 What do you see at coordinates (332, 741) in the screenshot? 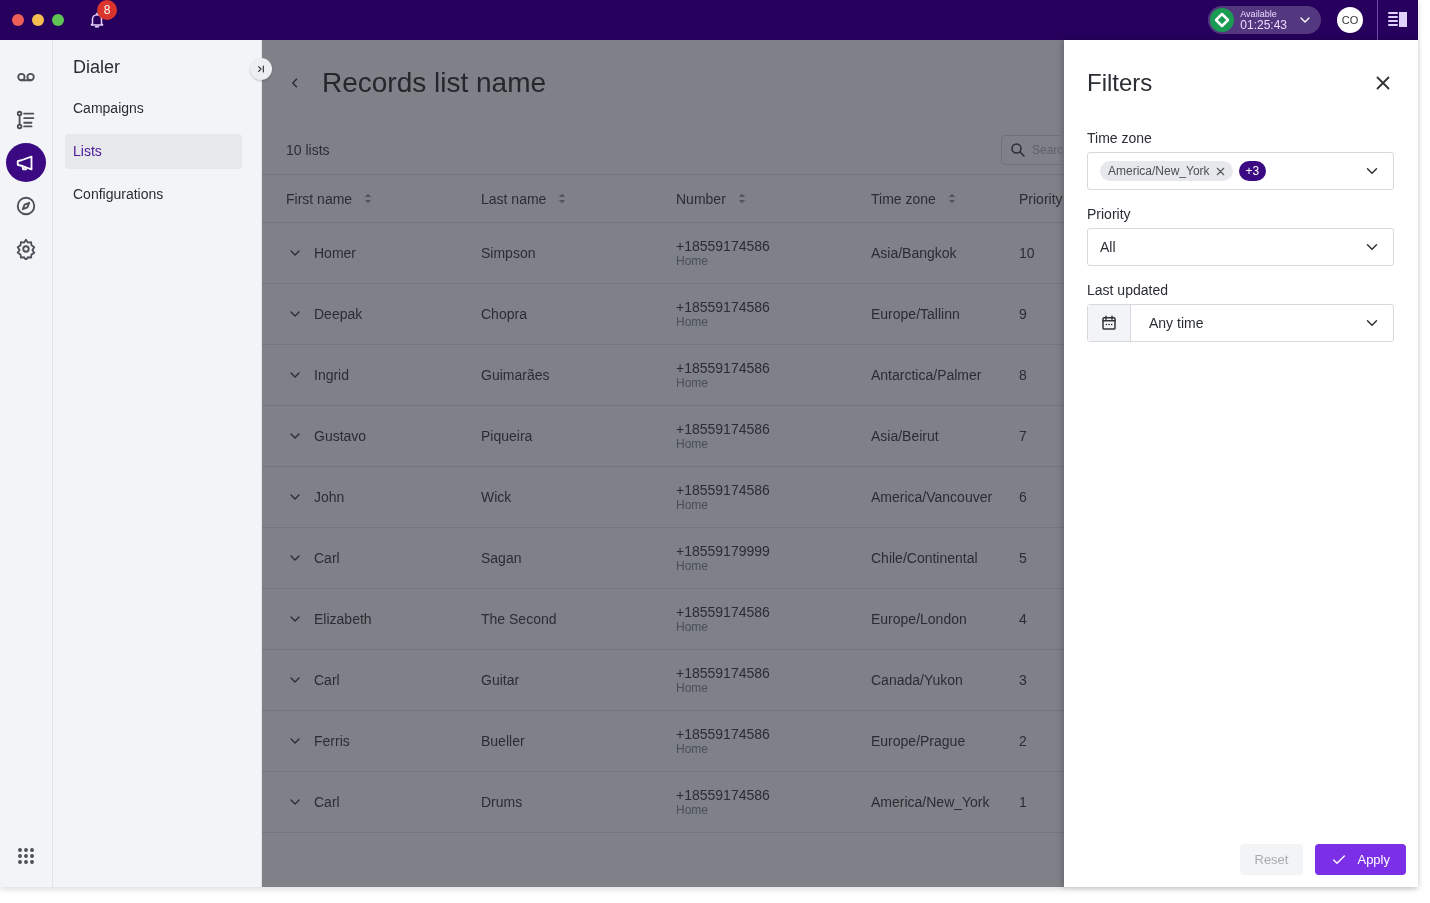
I see `table-cell: Ferris` at bounding box center [332, 741].